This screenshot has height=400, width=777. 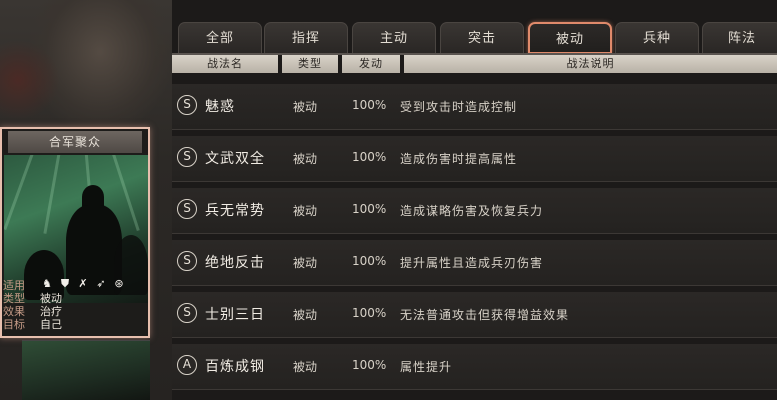 I want to click on tab-passive: 被动, so click(x=570, y=38).